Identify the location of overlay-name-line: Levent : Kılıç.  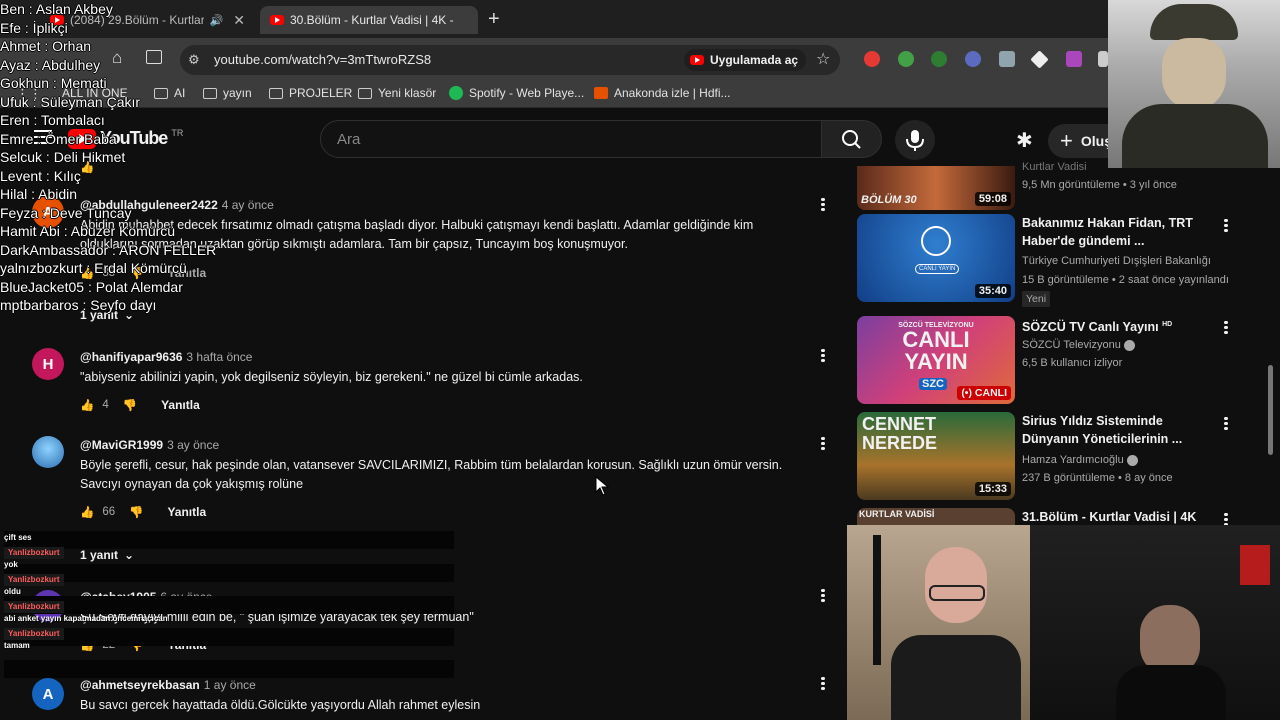
(40, 175).